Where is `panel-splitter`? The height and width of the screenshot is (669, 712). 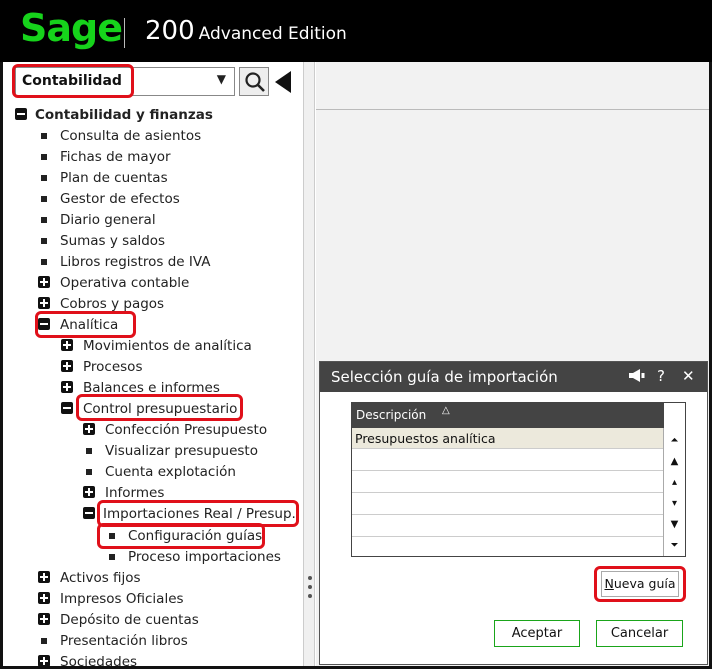 panel-splitter is located at coordinates (309, 364).